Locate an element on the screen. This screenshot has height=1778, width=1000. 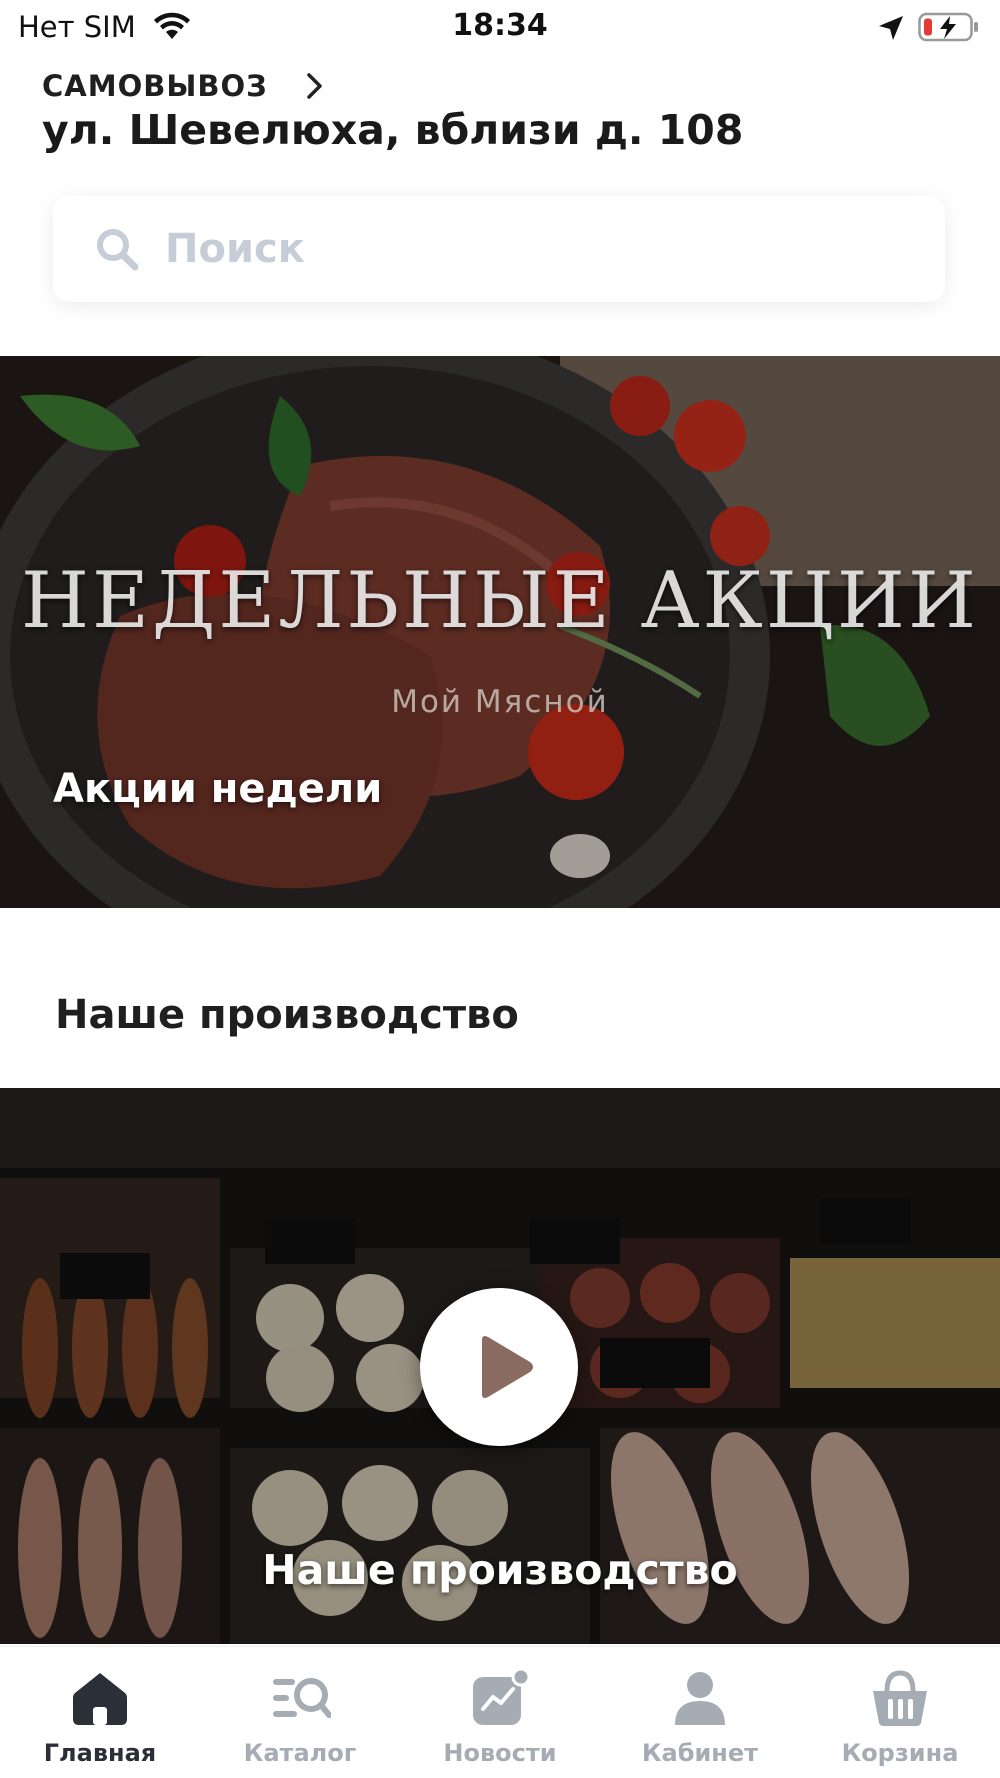
promo-headline: НЕДЕЛЬНЫЕ АКЦИИ is located at coordinates (500, 601).